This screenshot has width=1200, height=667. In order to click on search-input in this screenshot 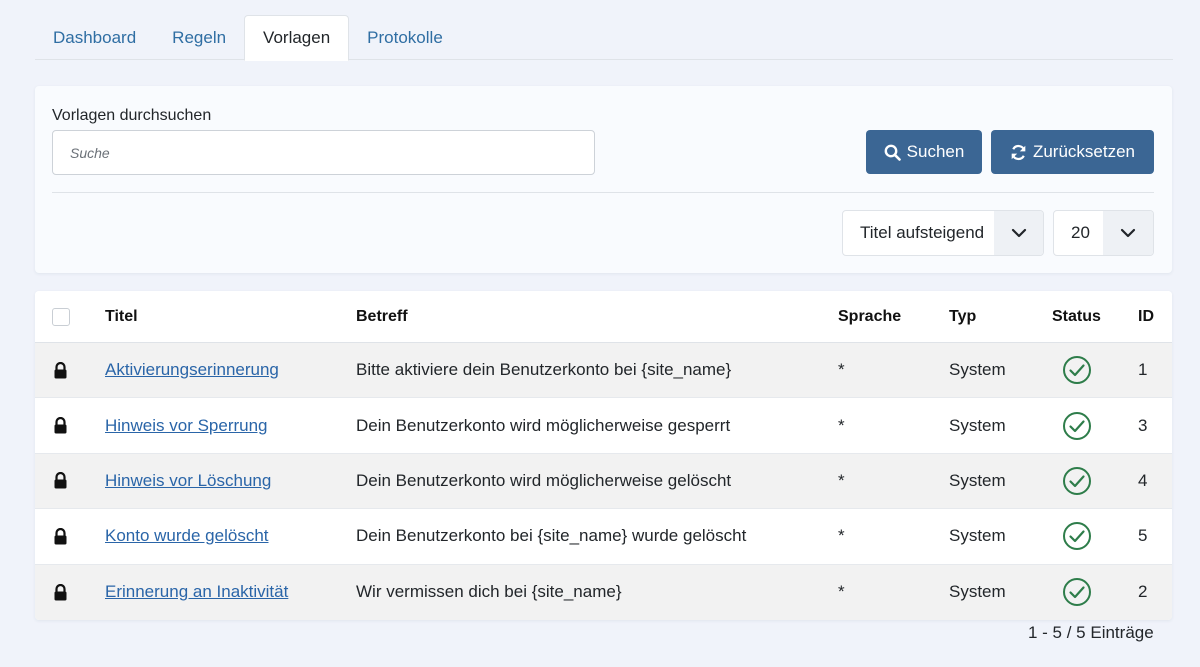, I will do `click(323, 152)`.